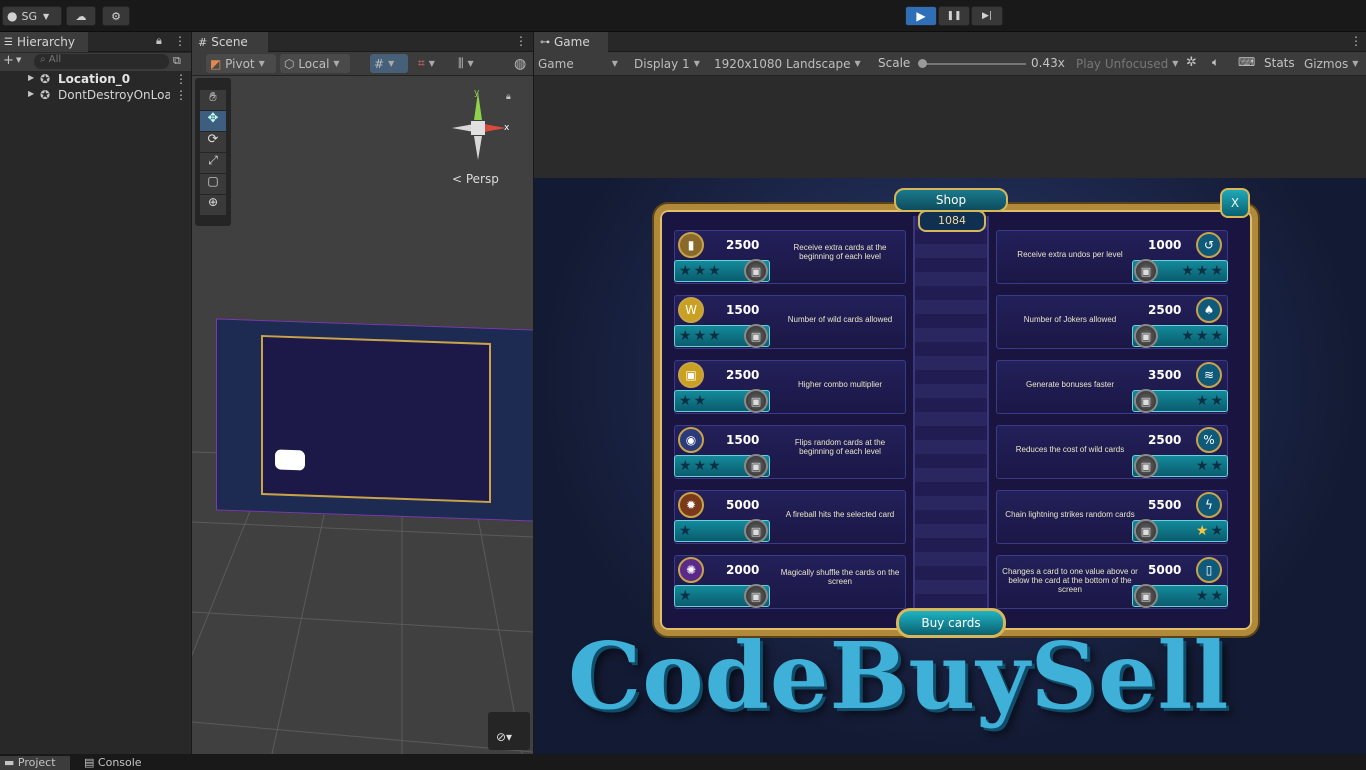  I want to click on keyboard-icon: ⌨, so click(1246, 62).